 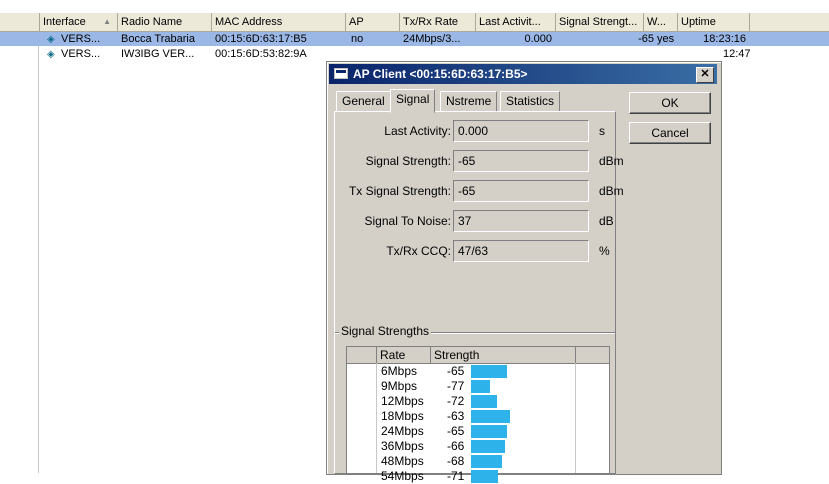 I want to click on strength-rate: 12Mbps, so click(x=402, y=401).